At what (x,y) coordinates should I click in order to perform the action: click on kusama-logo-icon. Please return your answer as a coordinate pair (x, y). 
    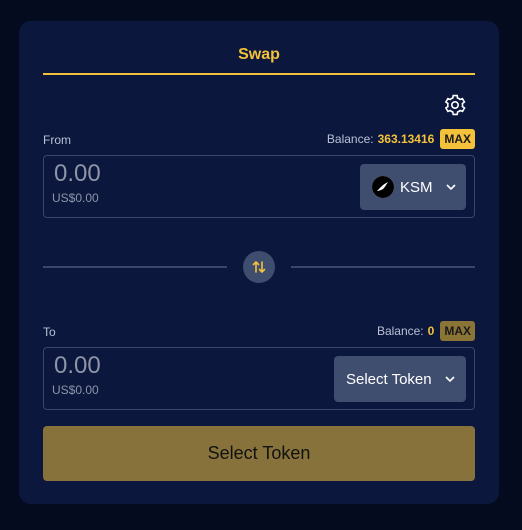
    Looking at the image, I should click on (383, 187).